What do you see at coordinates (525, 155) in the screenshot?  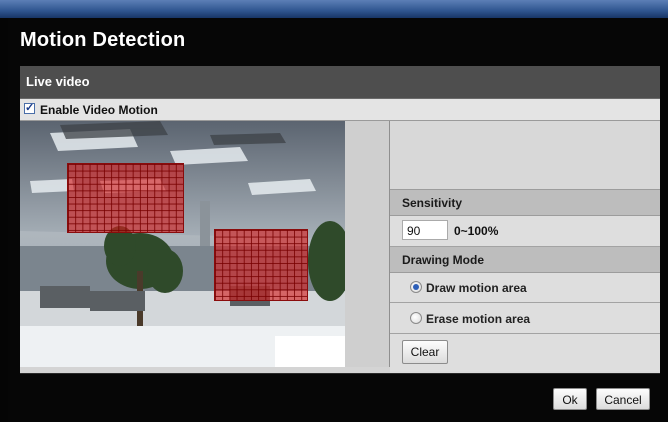 I see `panel-spacer` at bounding box center [525, 155].